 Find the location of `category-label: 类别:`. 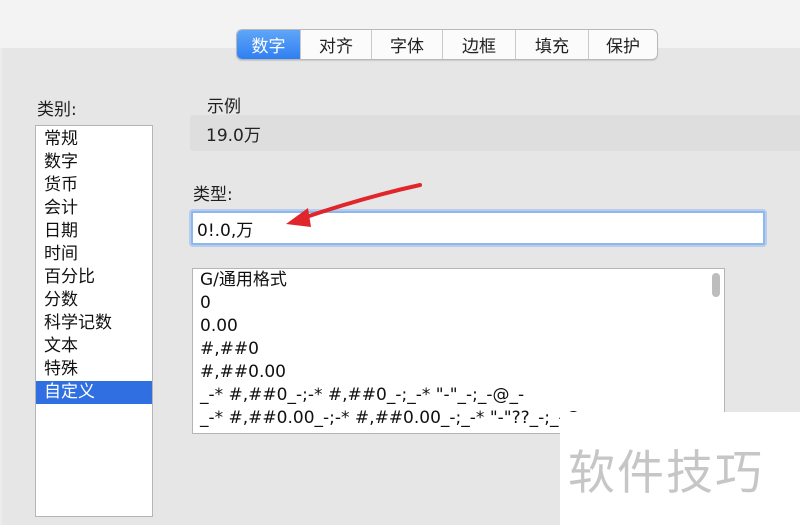

category-label: 类别: is located at coordinates (57, 110).